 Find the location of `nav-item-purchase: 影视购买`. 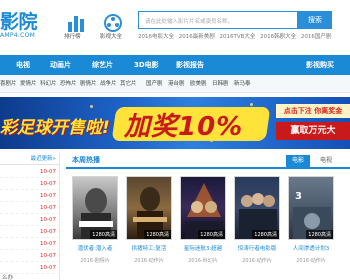

nav-item-purchase: 影视购买 is located at coordinates (320, 65).